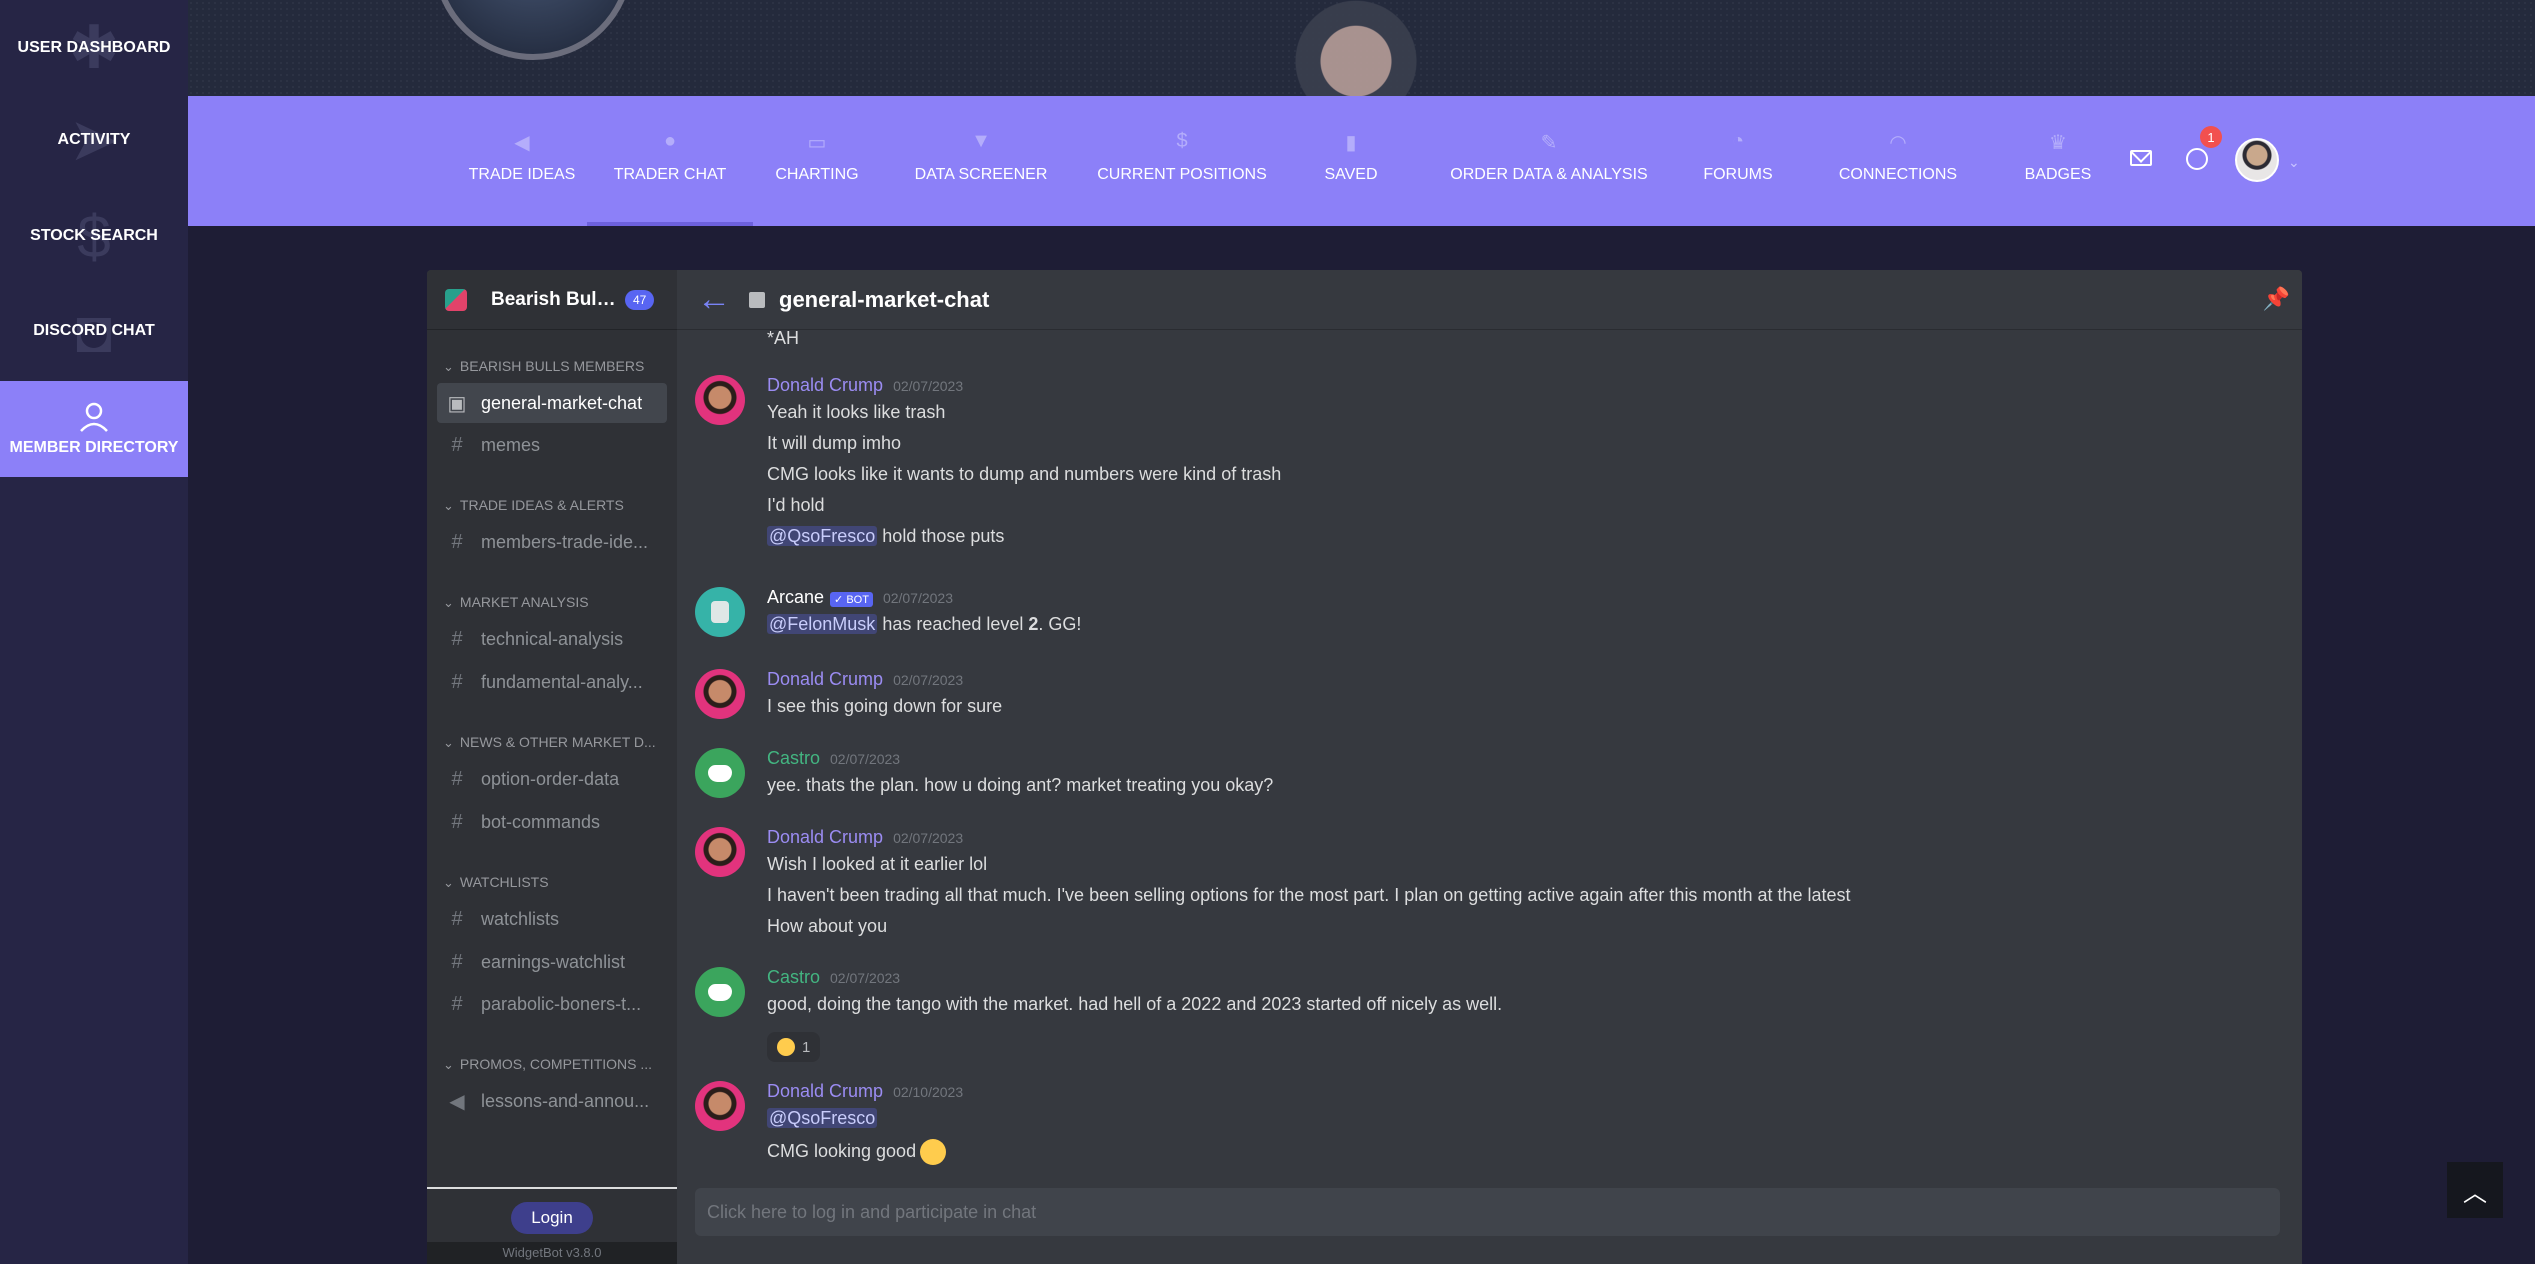 This screenshot has height=1264, width=2535. I want to click on category-trade-ideas-alerts: TRADE IDEAS & ALERTS, so click(553, 505).